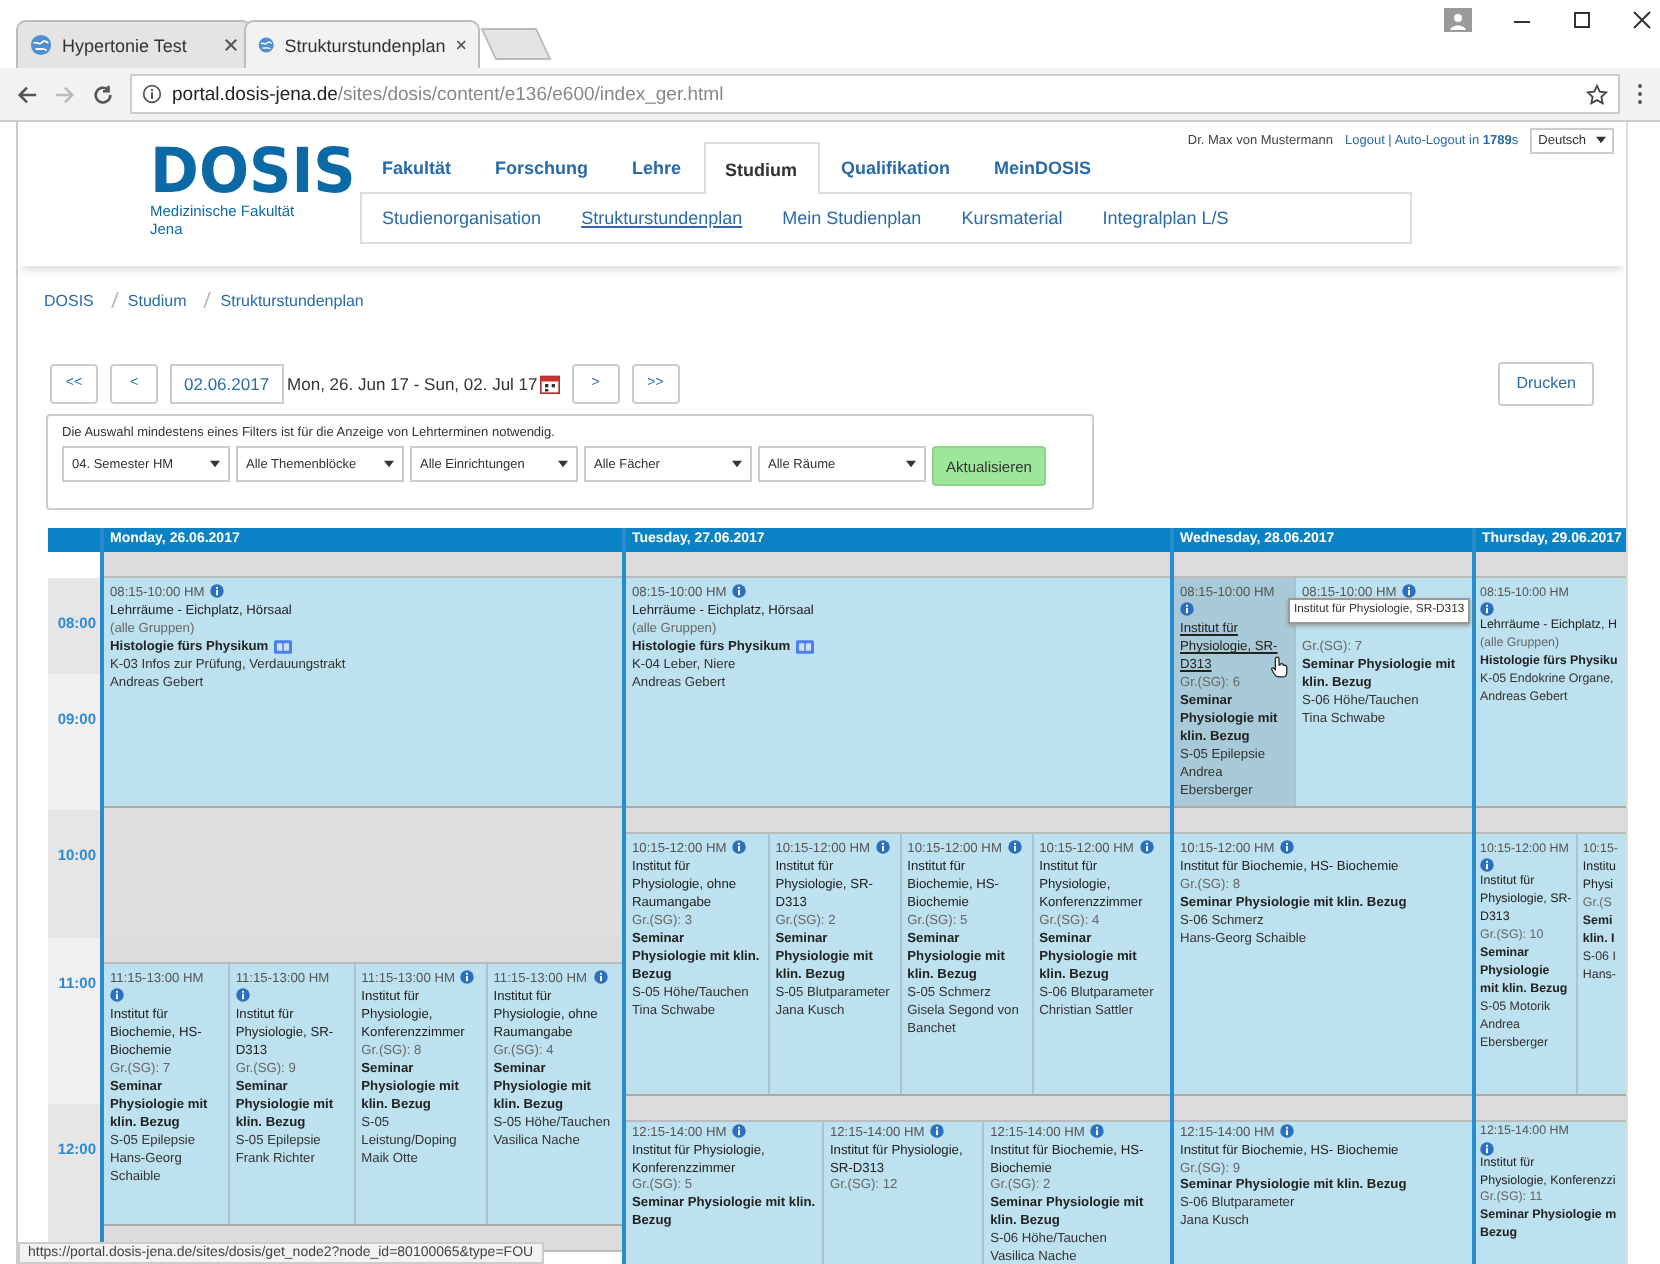 The height and width of the screenshot is (1264, 1660). What do you see at coordinates (852, 218) in the screenshot?
I see `subnav-link: Mein Studienplan` at bounding box center [852, 218].